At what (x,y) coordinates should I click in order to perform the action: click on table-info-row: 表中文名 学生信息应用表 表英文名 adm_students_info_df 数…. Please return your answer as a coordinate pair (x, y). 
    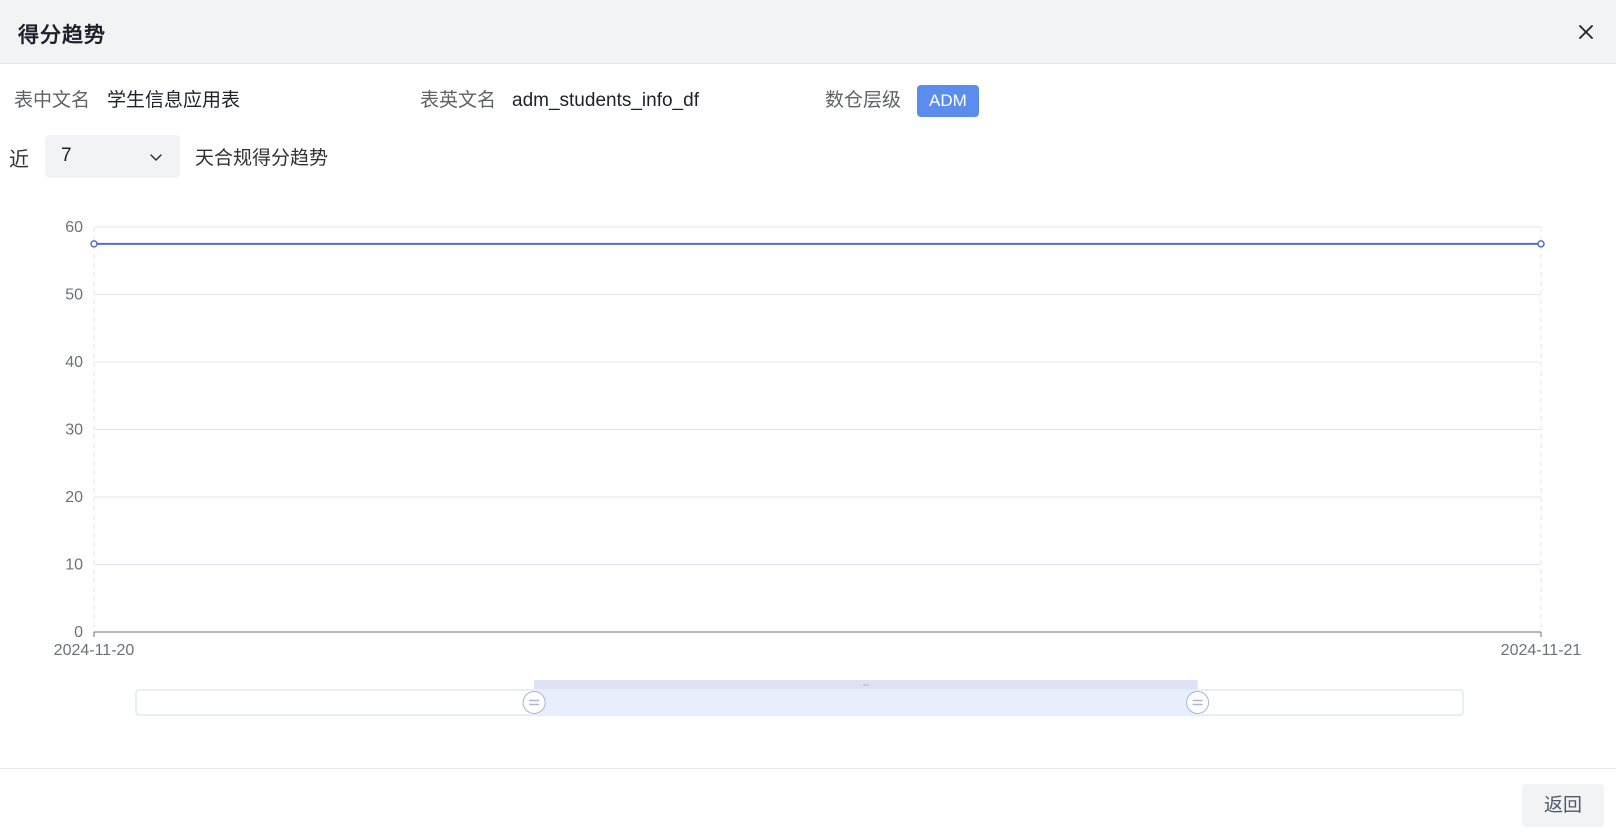
    Looking at the image, I should click on (808, 101).